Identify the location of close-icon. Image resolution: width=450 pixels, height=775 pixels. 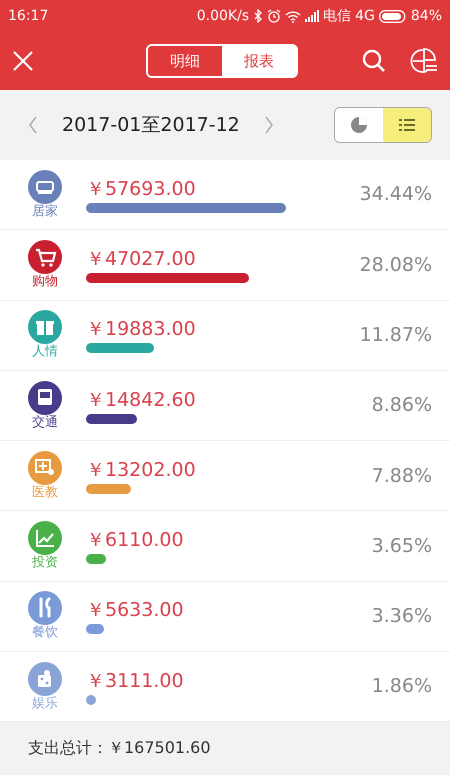
(23, 61).